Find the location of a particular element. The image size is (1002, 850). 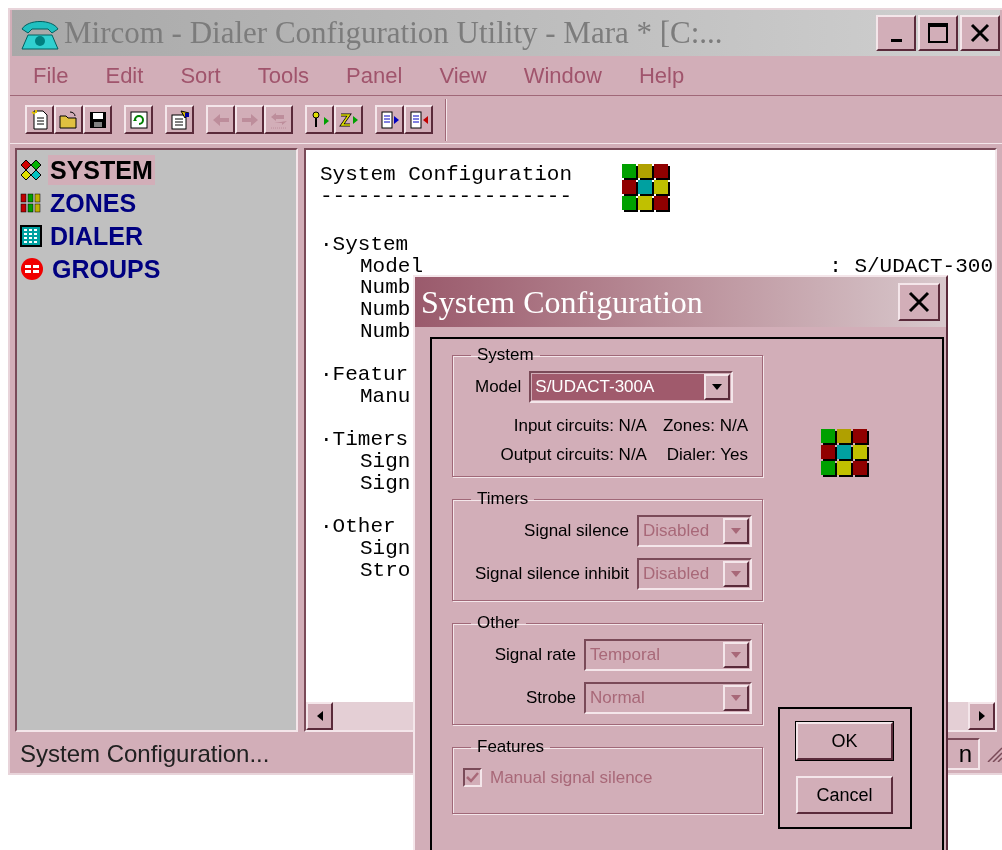

dropdown: S/UDACT-300A is located at coordinates (631, 387).